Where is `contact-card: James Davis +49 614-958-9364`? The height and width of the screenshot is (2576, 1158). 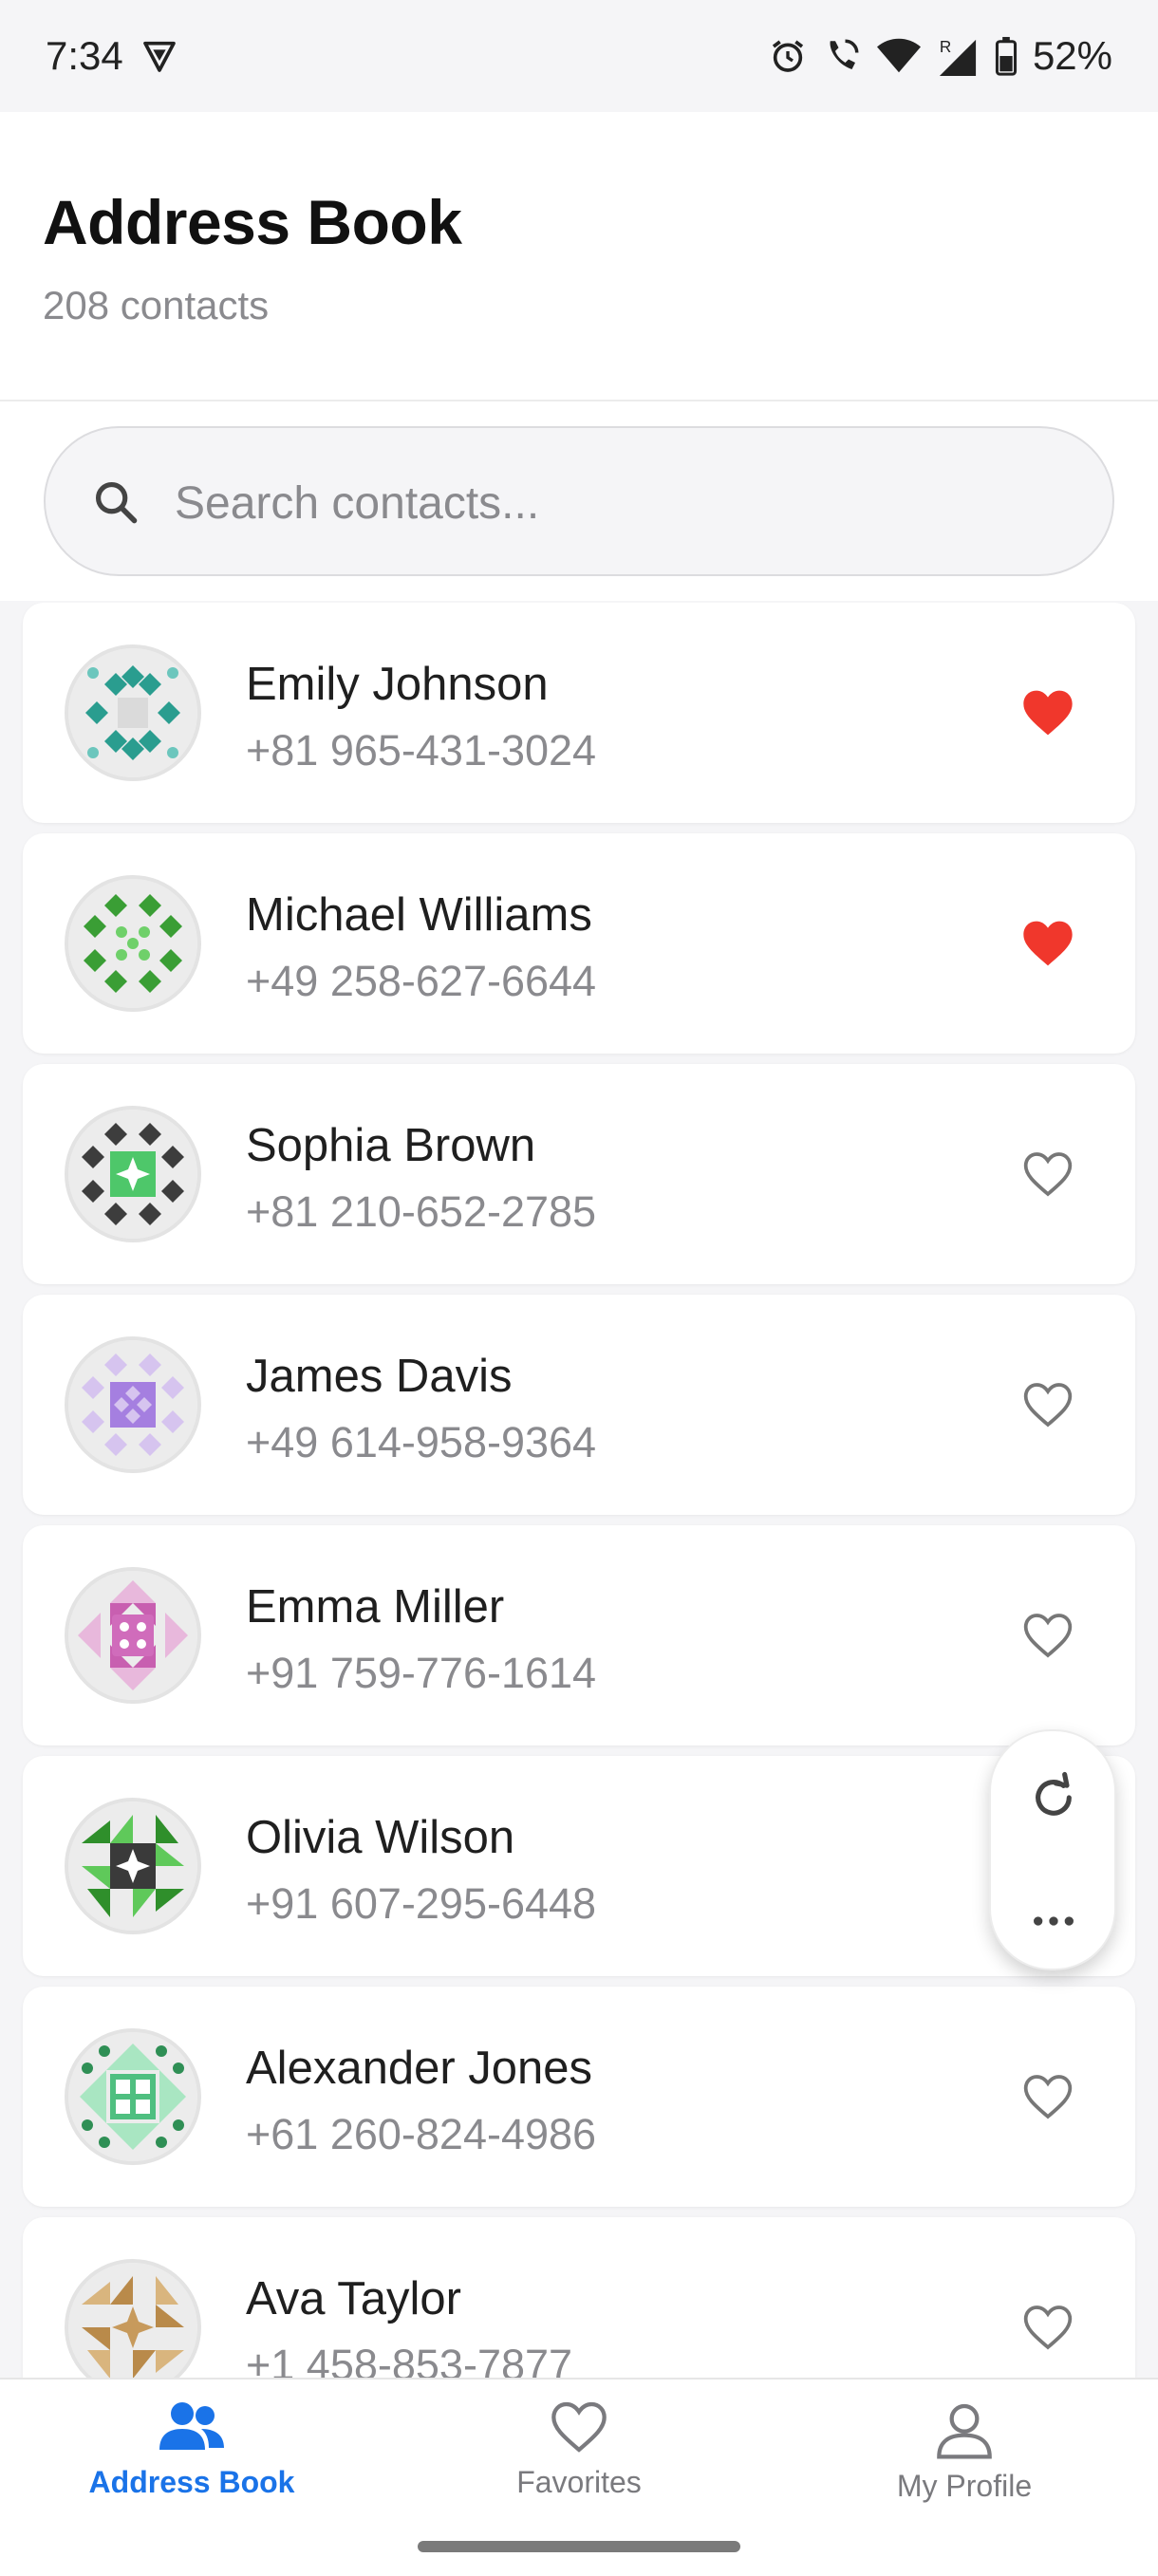
contact-card: James Davis +49 614-958-9364 is located at coordinates (579, 1405).